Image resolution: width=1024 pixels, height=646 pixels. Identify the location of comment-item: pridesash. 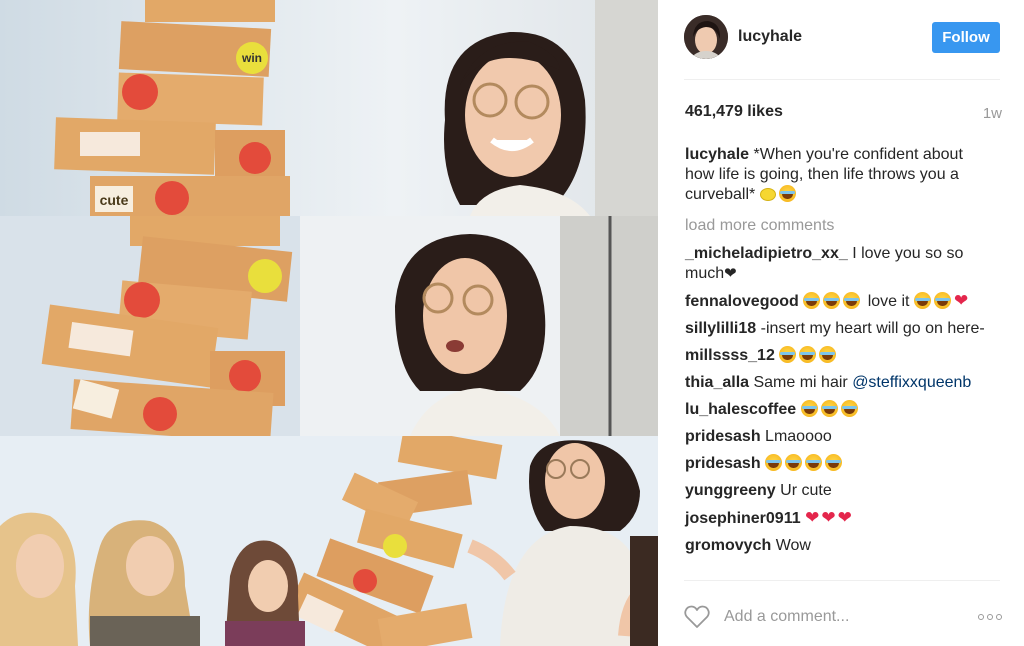
(838, 464).